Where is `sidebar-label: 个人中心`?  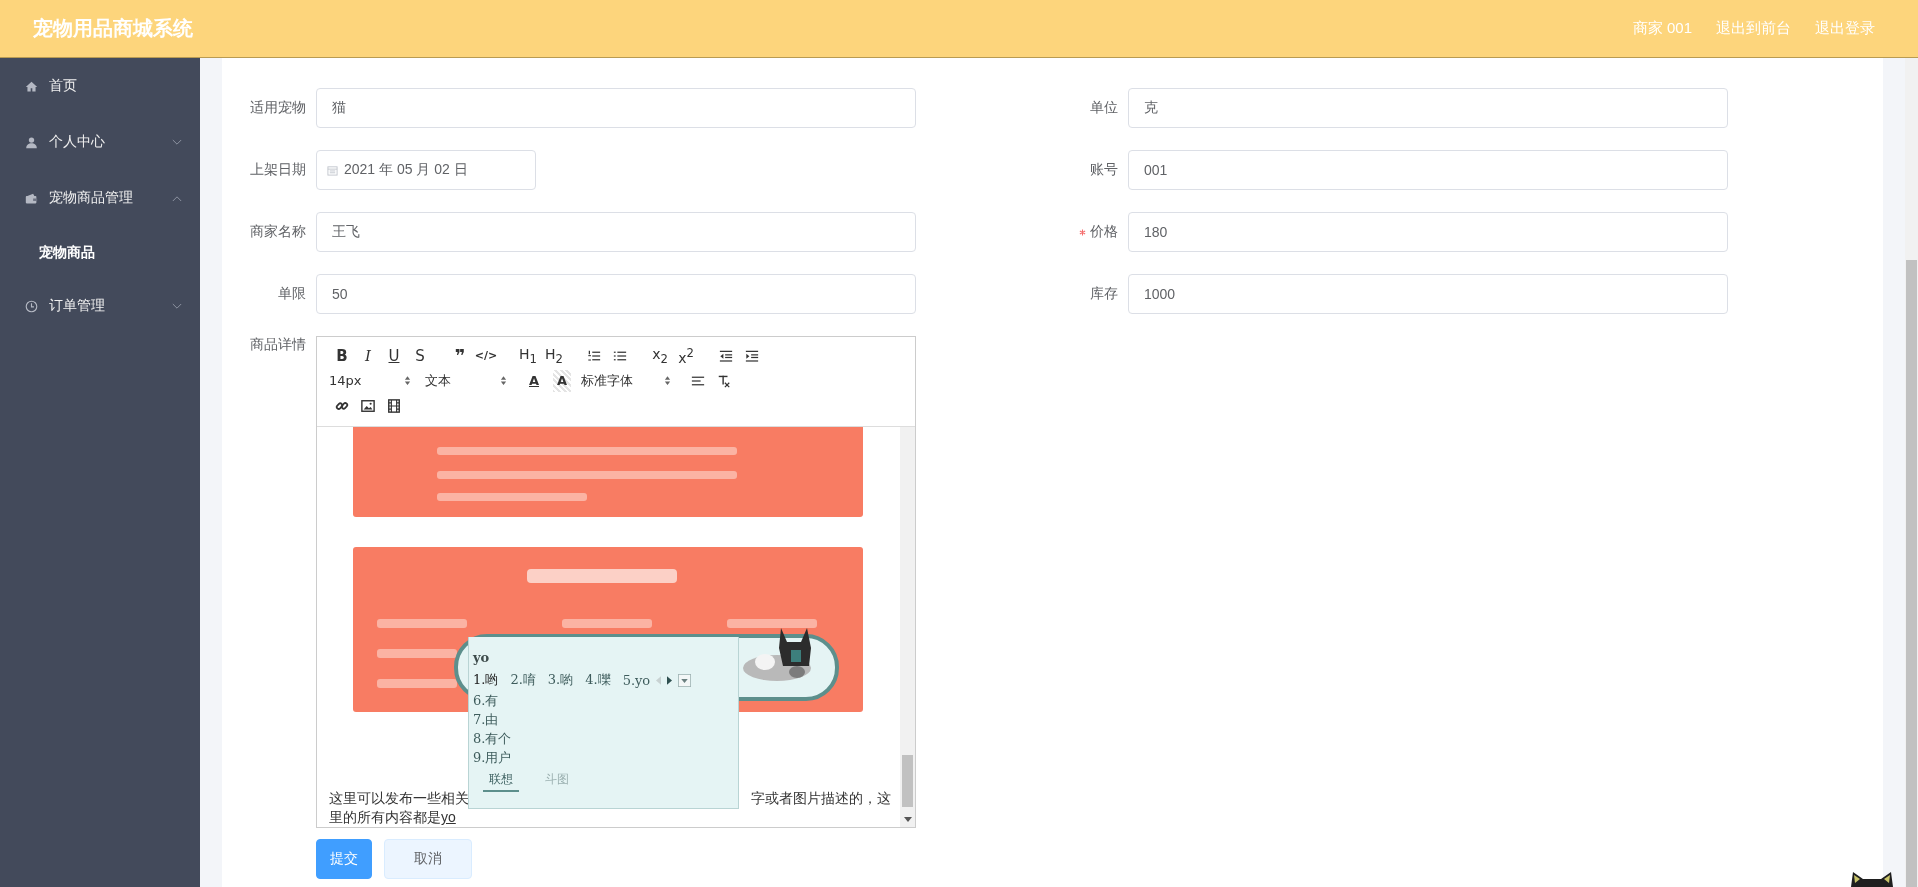
sidebar-label: 个人中心 is located at coordinates (77, 142).